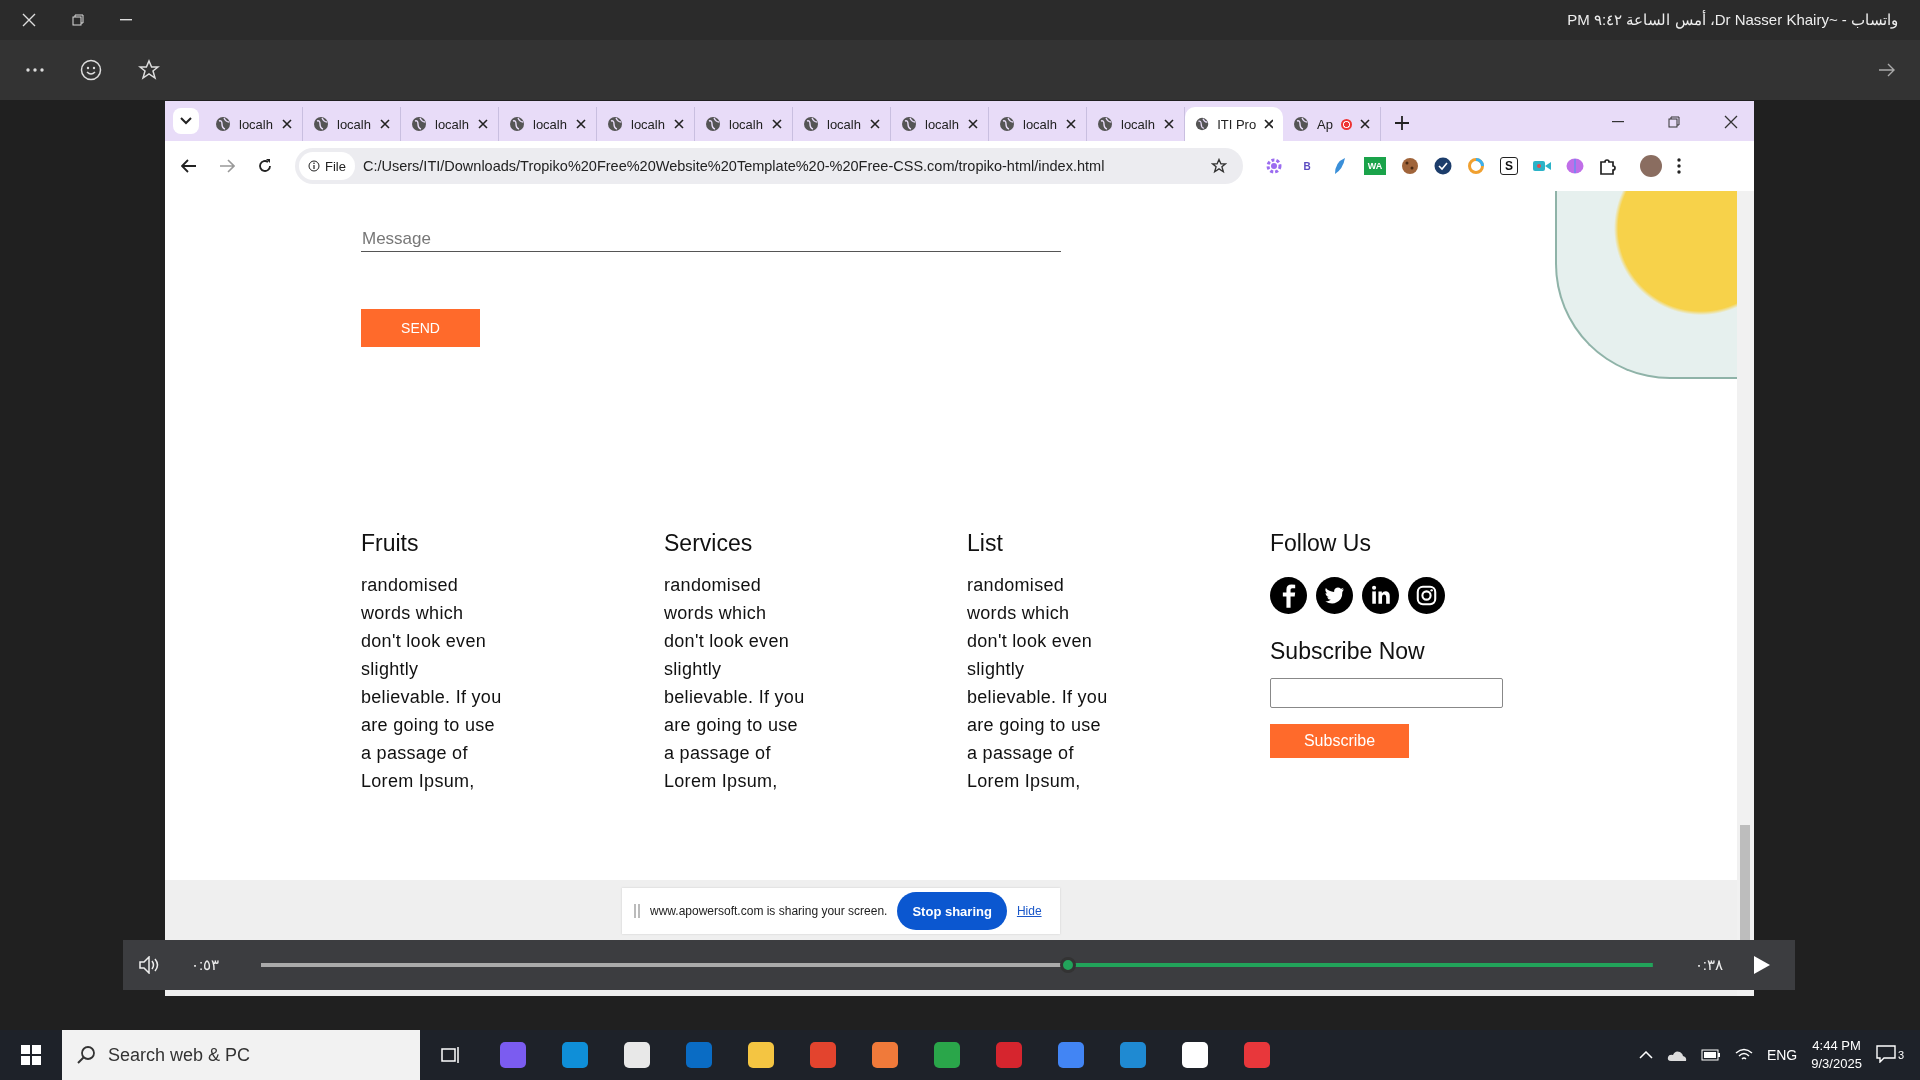 The width and height of the screenshot is (1920, 1080). Describe the element at coordinates (711, 239) in the screenshot. I see `message-field: Message` at that location.